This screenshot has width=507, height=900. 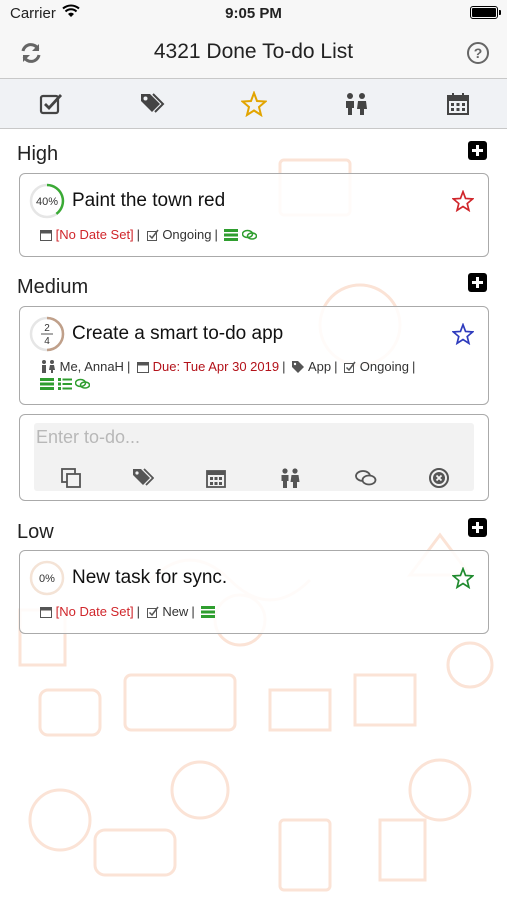 What do you see at coordinates (356, 104) in the screenshot?
I see `tab-people-icon` at bounding box center [356, 104].